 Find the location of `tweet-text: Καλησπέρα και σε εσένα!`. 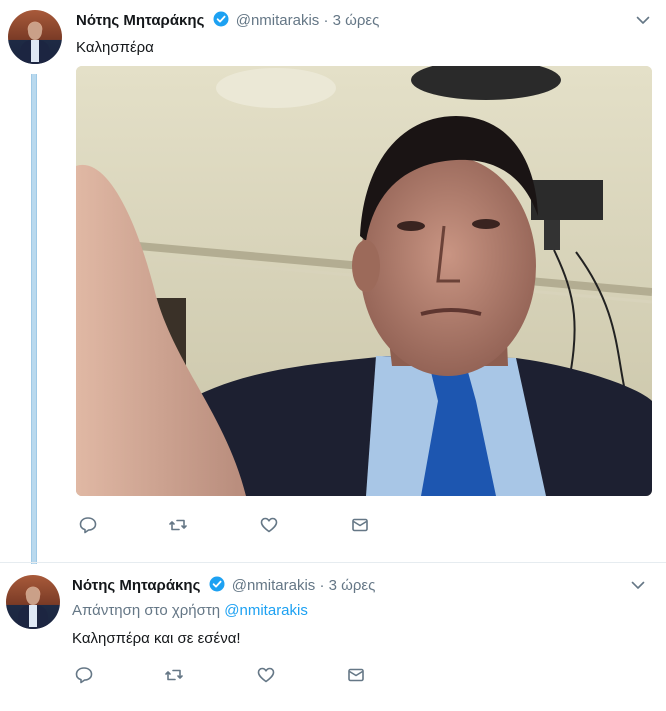

tweet-text: Καλησπέρα και σε εσένα! is located at coordinates (156, 638).